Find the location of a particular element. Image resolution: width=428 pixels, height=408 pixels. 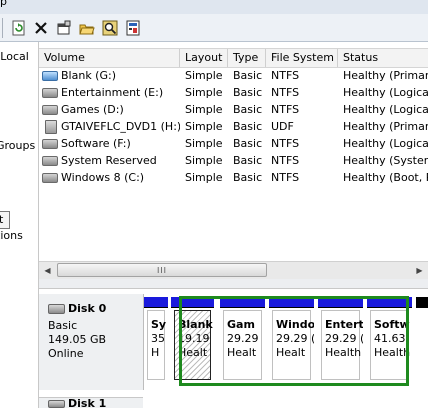

disk-0-size: 149.05 GB is located at coordinates (77, 339).